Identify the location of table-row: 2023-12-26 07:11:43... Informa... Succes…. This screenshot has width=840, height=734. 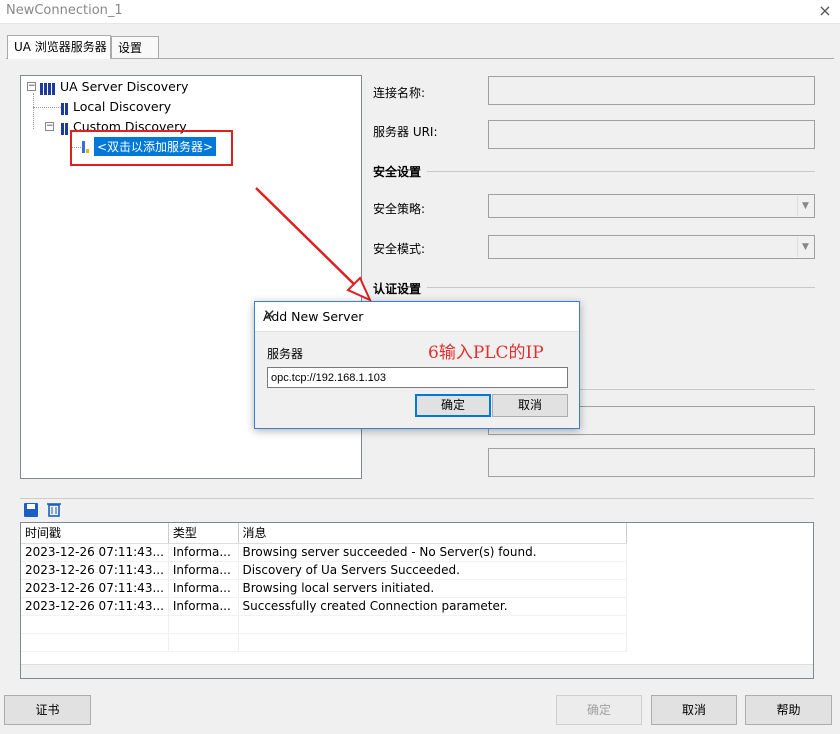
(324, 606).